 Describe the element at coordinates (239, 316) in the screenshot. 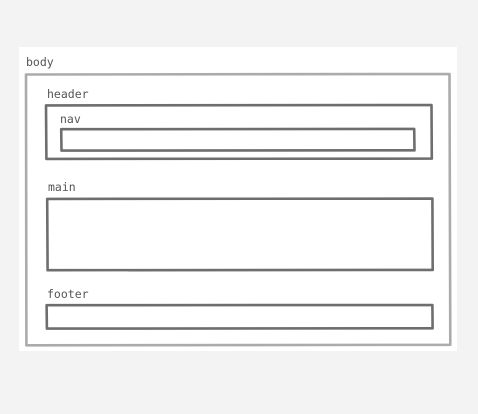

I see `footer-box` at that location.